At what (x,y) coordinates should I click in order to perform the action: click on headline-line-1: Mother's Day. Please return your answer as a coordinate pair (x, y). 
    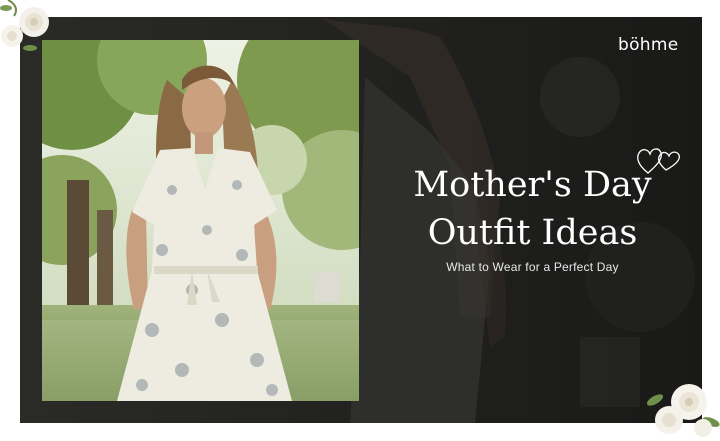
    Looking at the image, I should click on (532, 185).